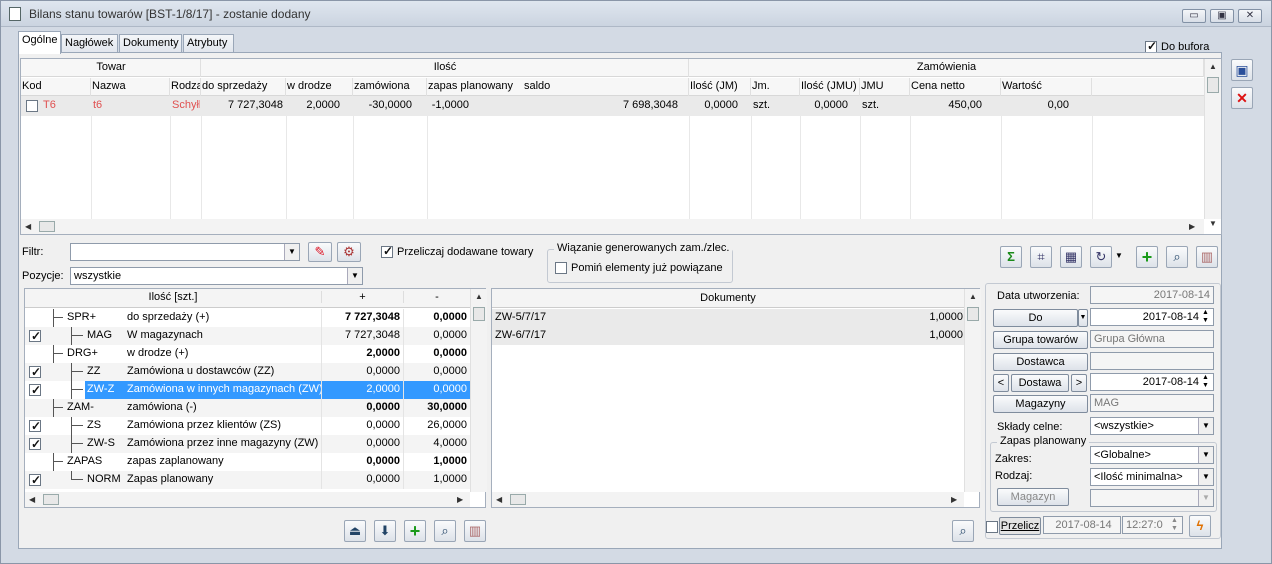 This screenshot has width=1272, height=564. What do you see at coordinates (955, 87) in the screenshot?
I see `col-cena-netto: Cena netto` at bounding box center [955, 87].